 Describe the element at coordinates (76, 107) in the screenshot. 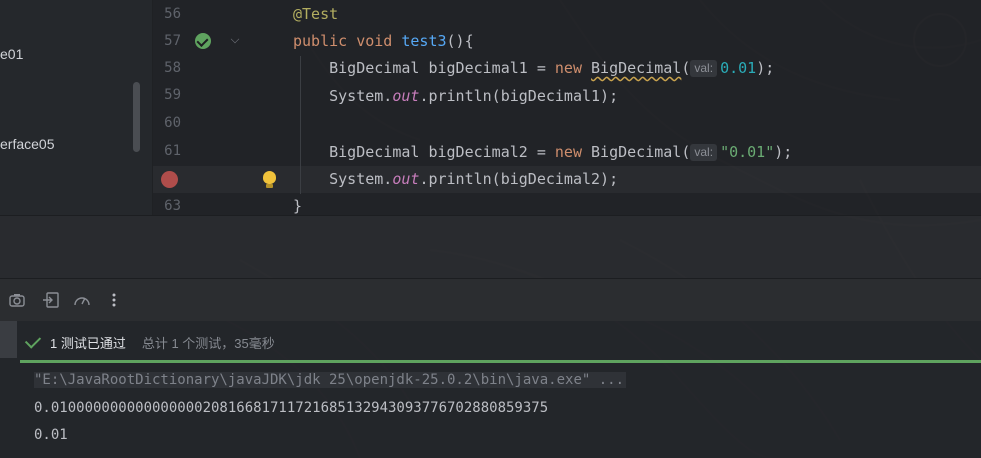

I see `project-tree-panel: e01 erface05` at that location.